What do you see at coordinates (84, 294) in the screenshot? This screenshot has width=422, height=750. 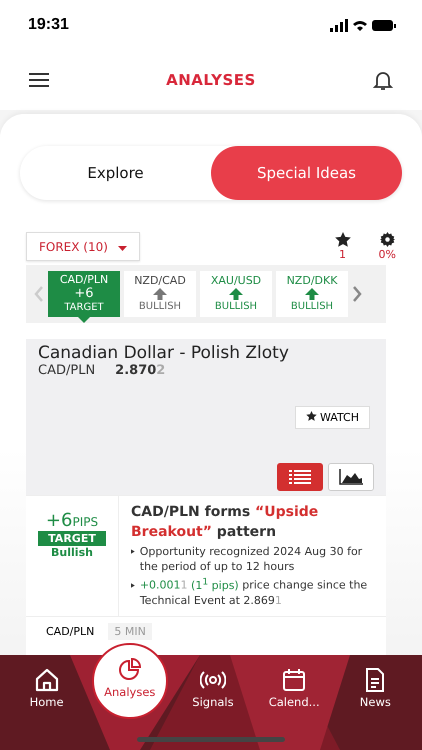 I see `ticker-value: +6` at bounding box center [84, 294].